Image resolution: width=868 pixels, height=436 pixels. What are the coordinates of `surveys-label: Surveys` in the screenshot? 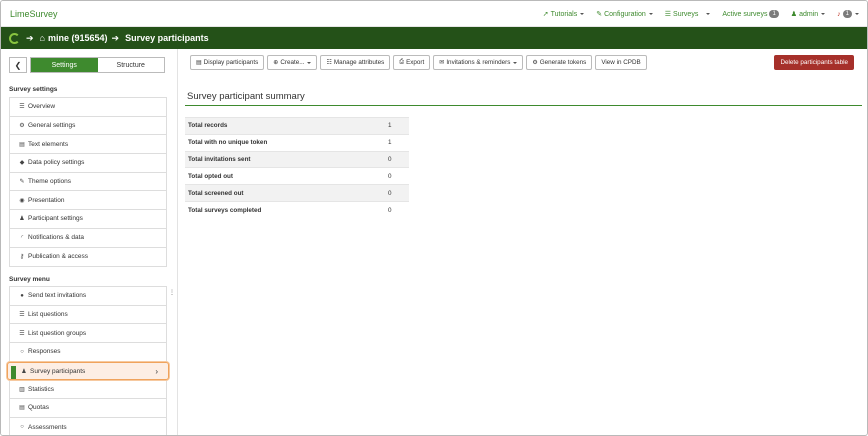 It's located at (686, 14).